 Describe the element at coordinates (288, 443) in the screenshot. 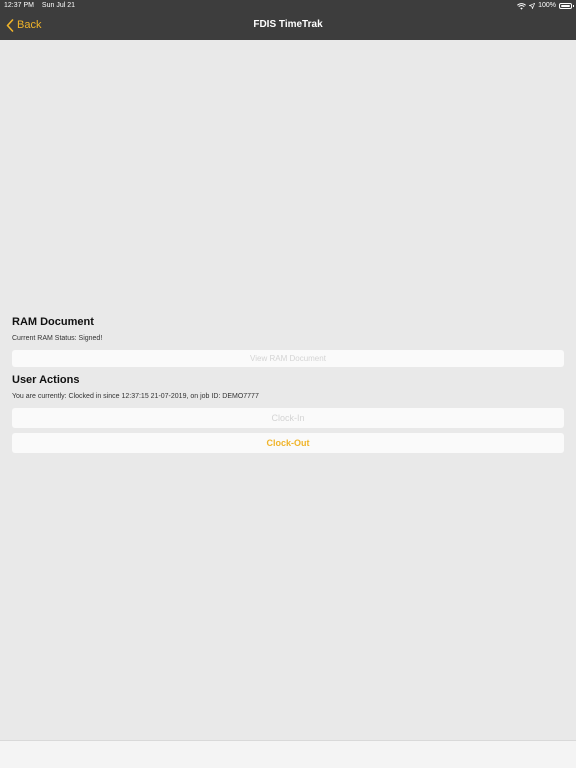

I see `clock-out-button: Clock-Out` at that location.